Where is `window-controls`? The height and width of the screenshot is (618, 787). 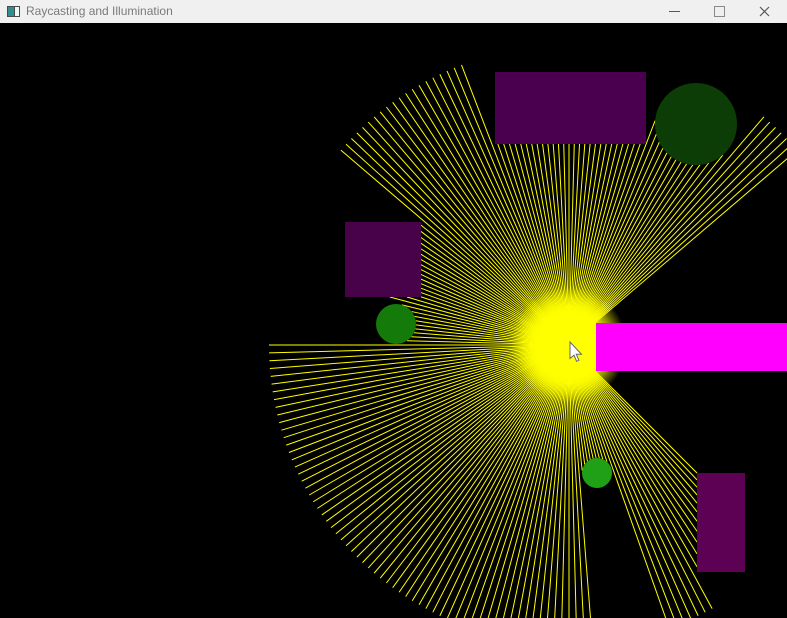
window-controls is located at coordinates (719, 11).